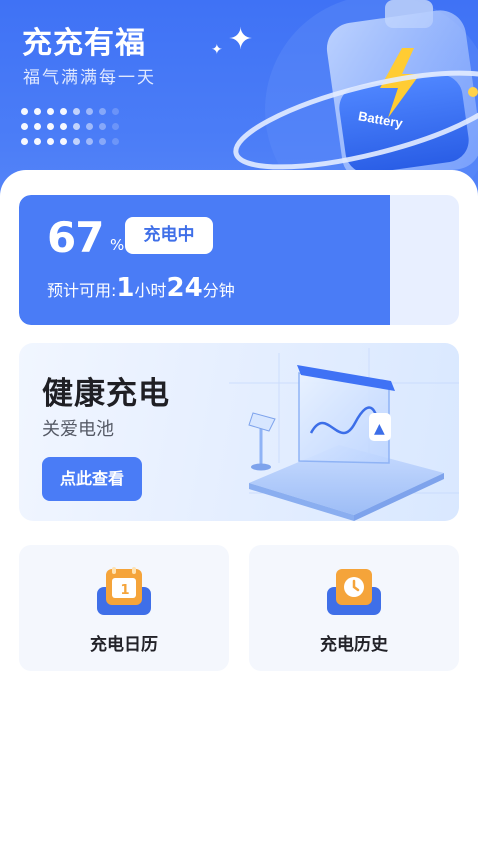  I want to click on remaining-hours: 1, so click(125, 288).